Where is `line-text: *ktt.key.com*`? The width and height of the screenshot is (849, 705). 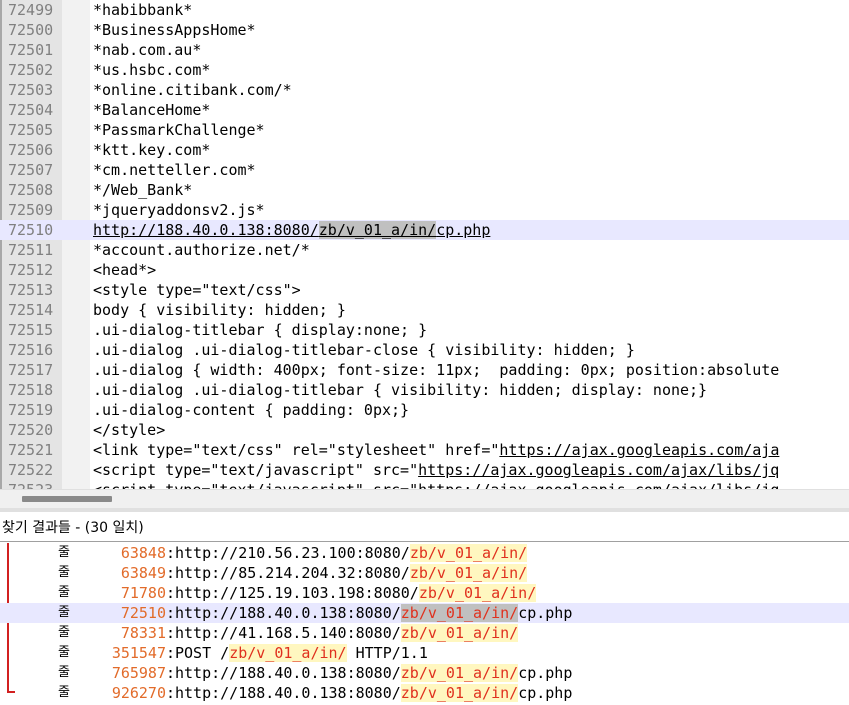 line-text: *ktt.key.com* is located at coordinates (151, 150).